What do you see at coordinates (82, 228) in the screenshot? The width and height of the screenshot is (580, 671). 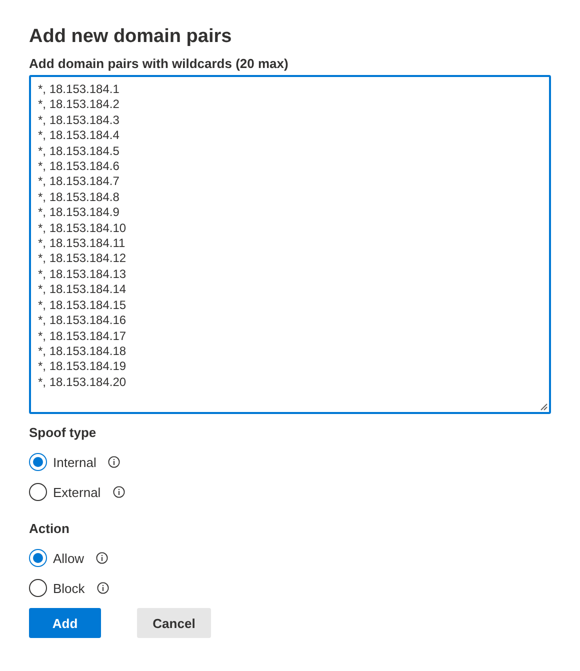 I see `domain-pair-line: *, 18.153.184.10` at bounding box center [82, 228].